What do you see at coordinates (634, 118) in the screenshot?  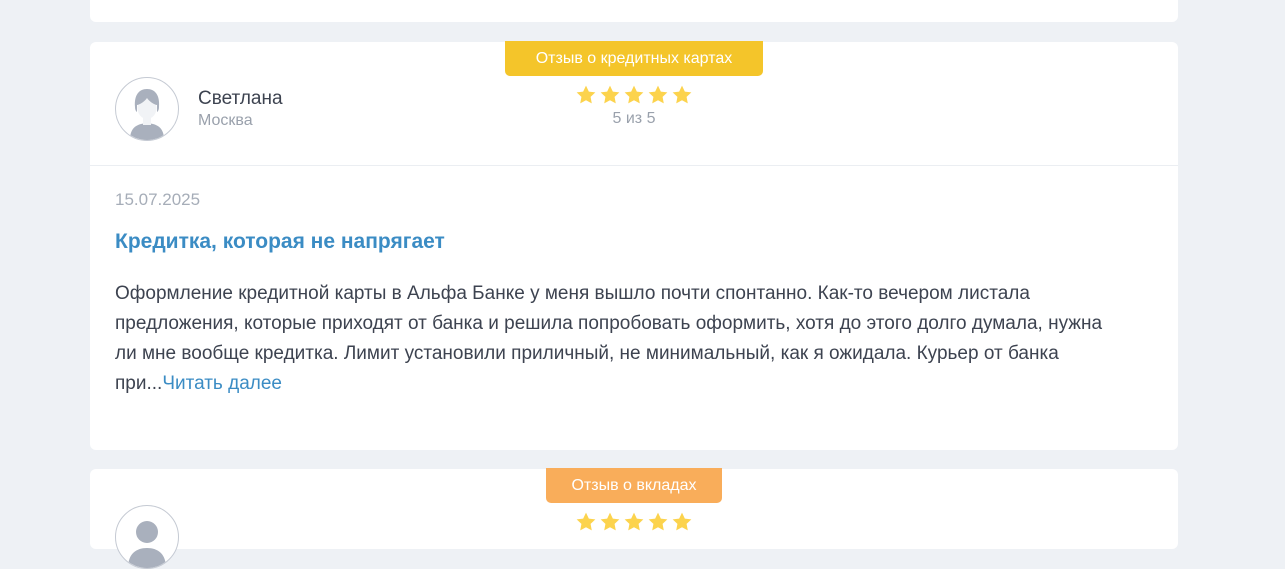 I see `rating-text: 5 из 5` at bounding box center [634, 118].